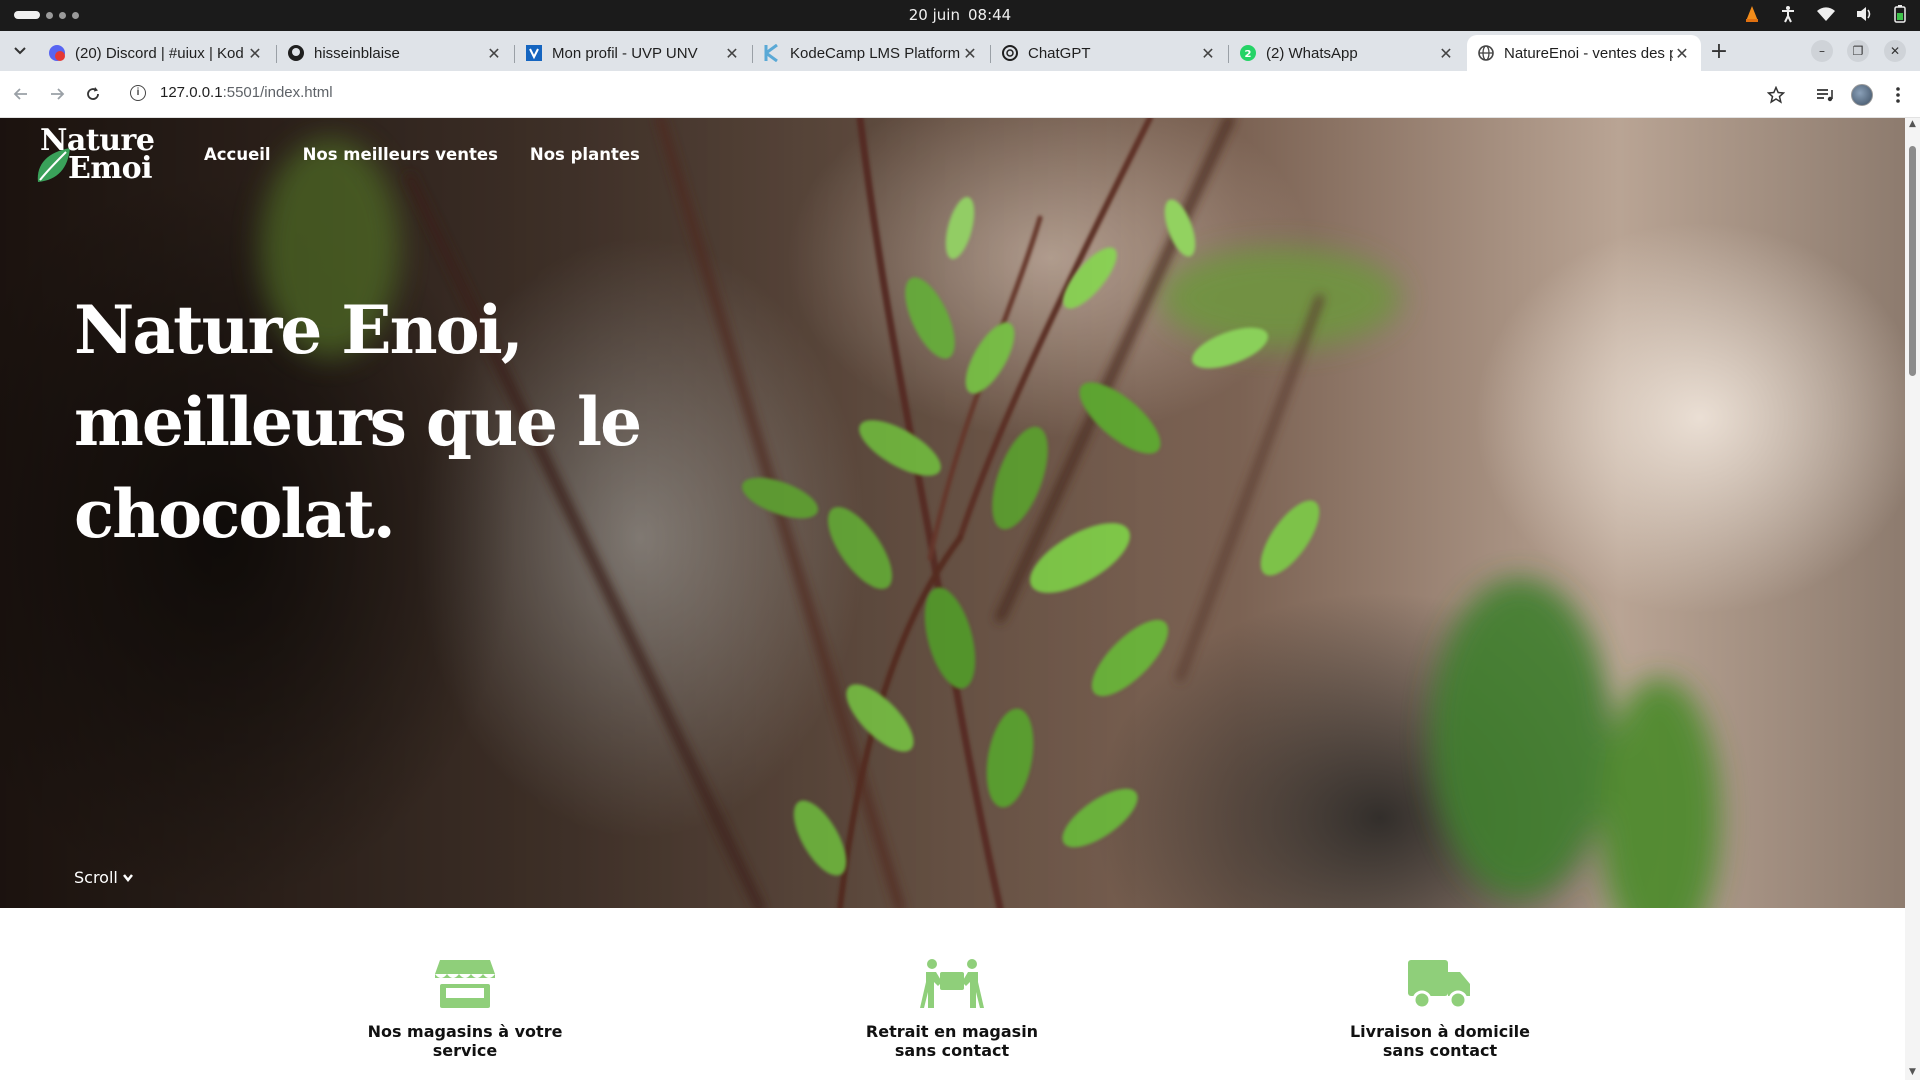  I want to click on star-icon, so click(1776, 95).